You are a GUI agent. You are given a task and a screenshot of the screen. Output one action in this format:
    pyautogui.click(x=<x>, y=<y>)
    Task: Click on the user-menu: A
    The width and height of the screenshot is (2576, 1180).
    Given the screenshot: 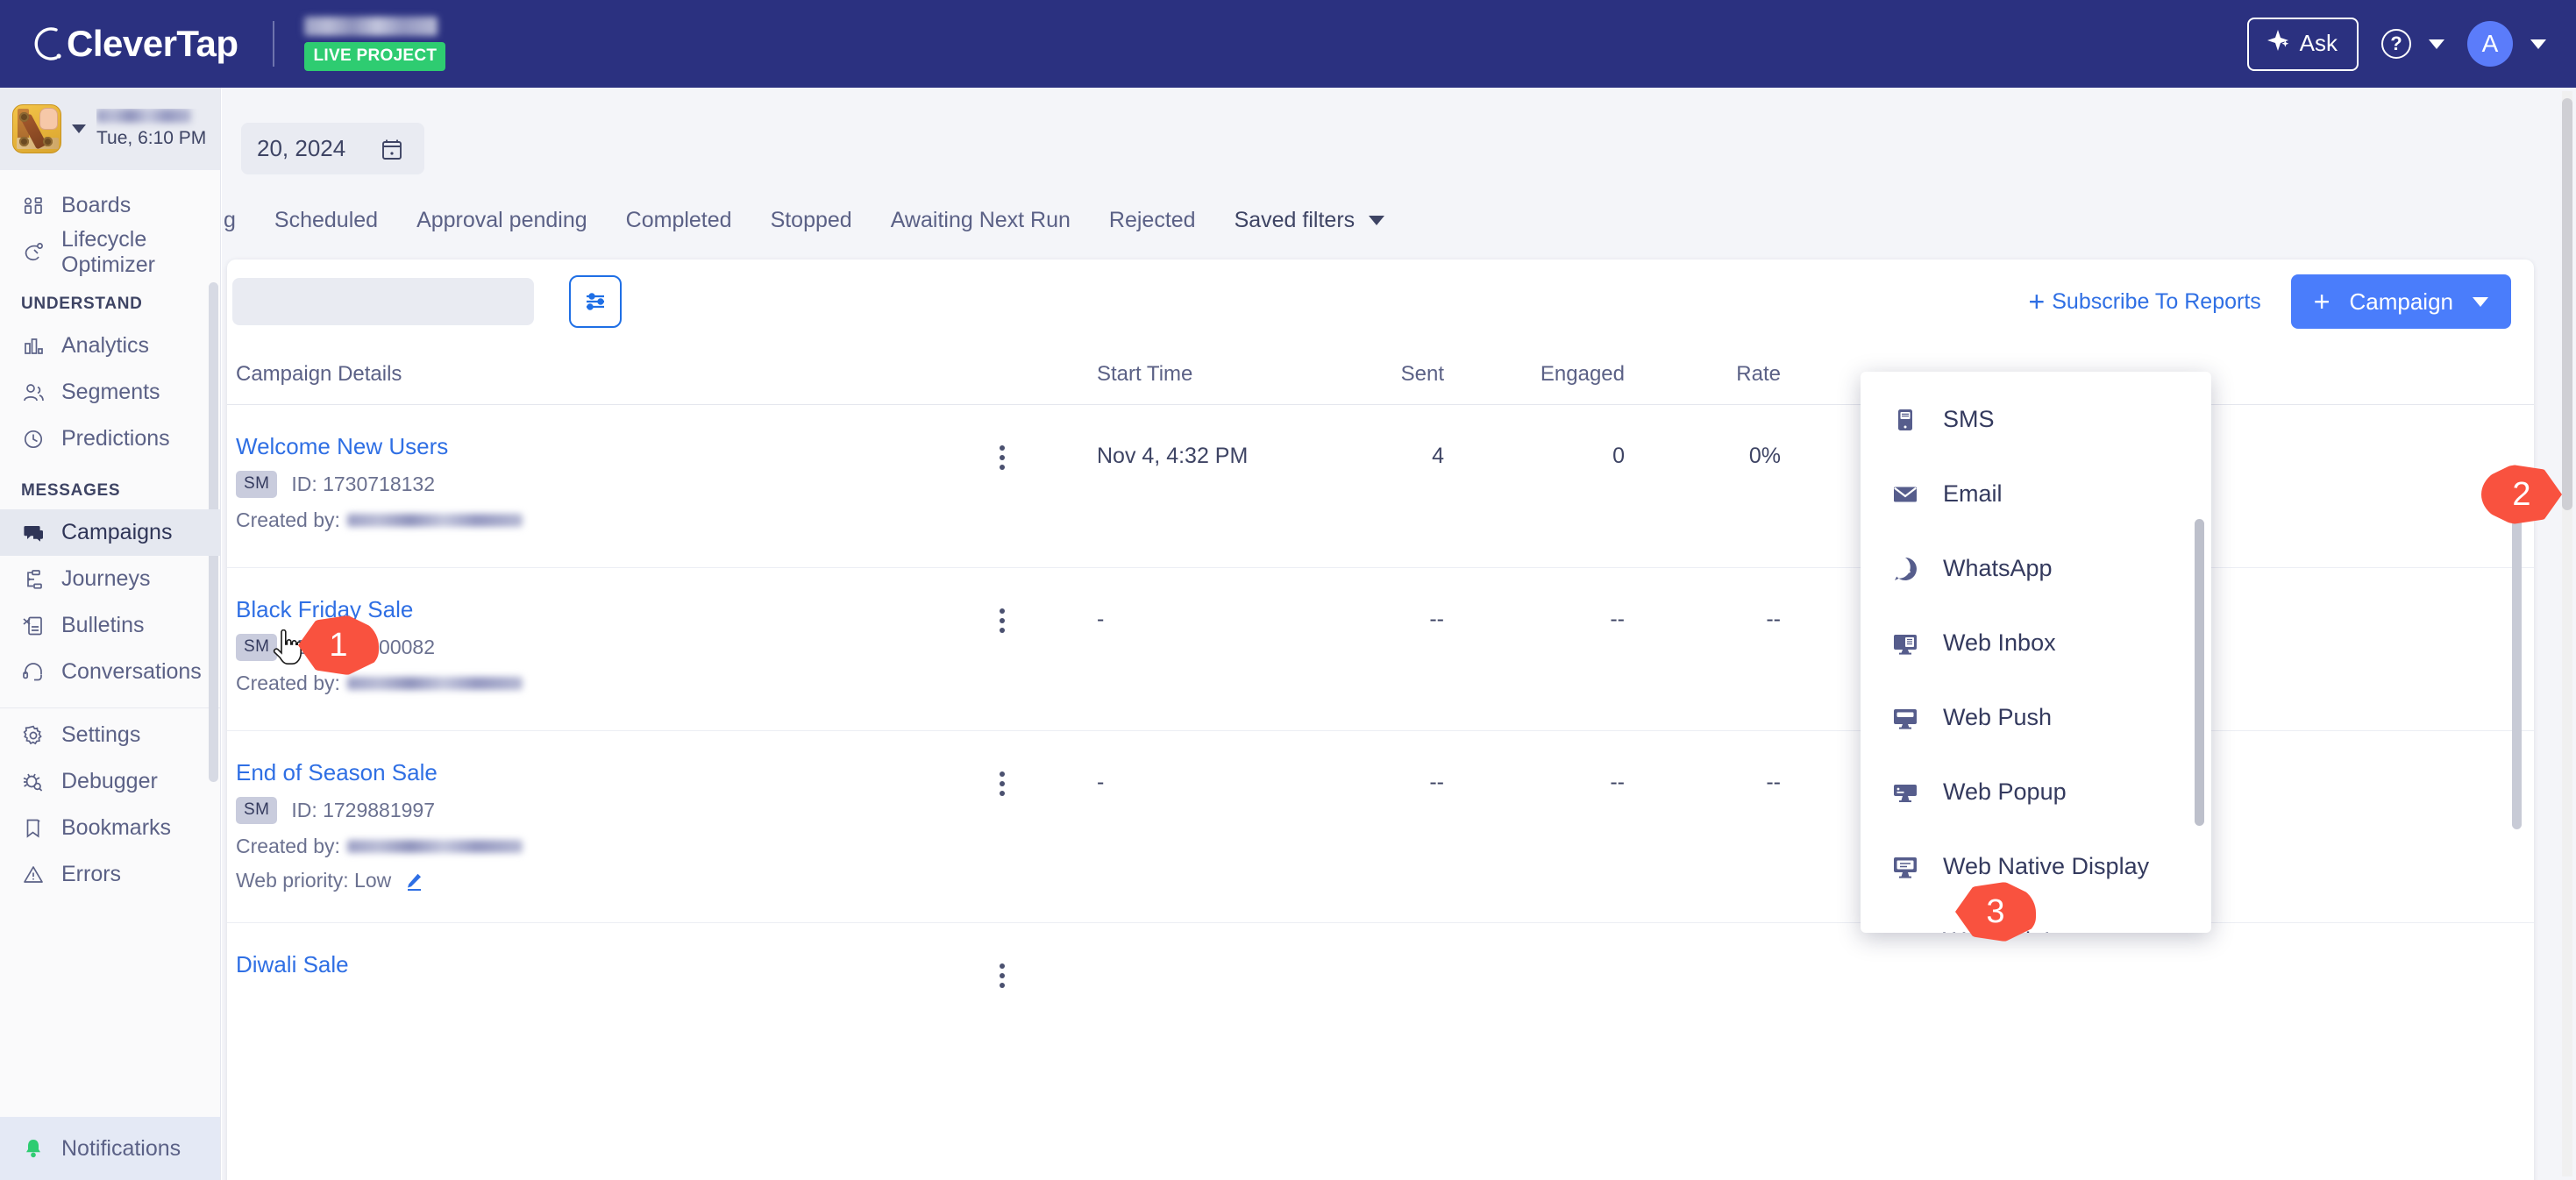 What is the action you would take?
    pyautogui.click(x=2506, y=44)
    